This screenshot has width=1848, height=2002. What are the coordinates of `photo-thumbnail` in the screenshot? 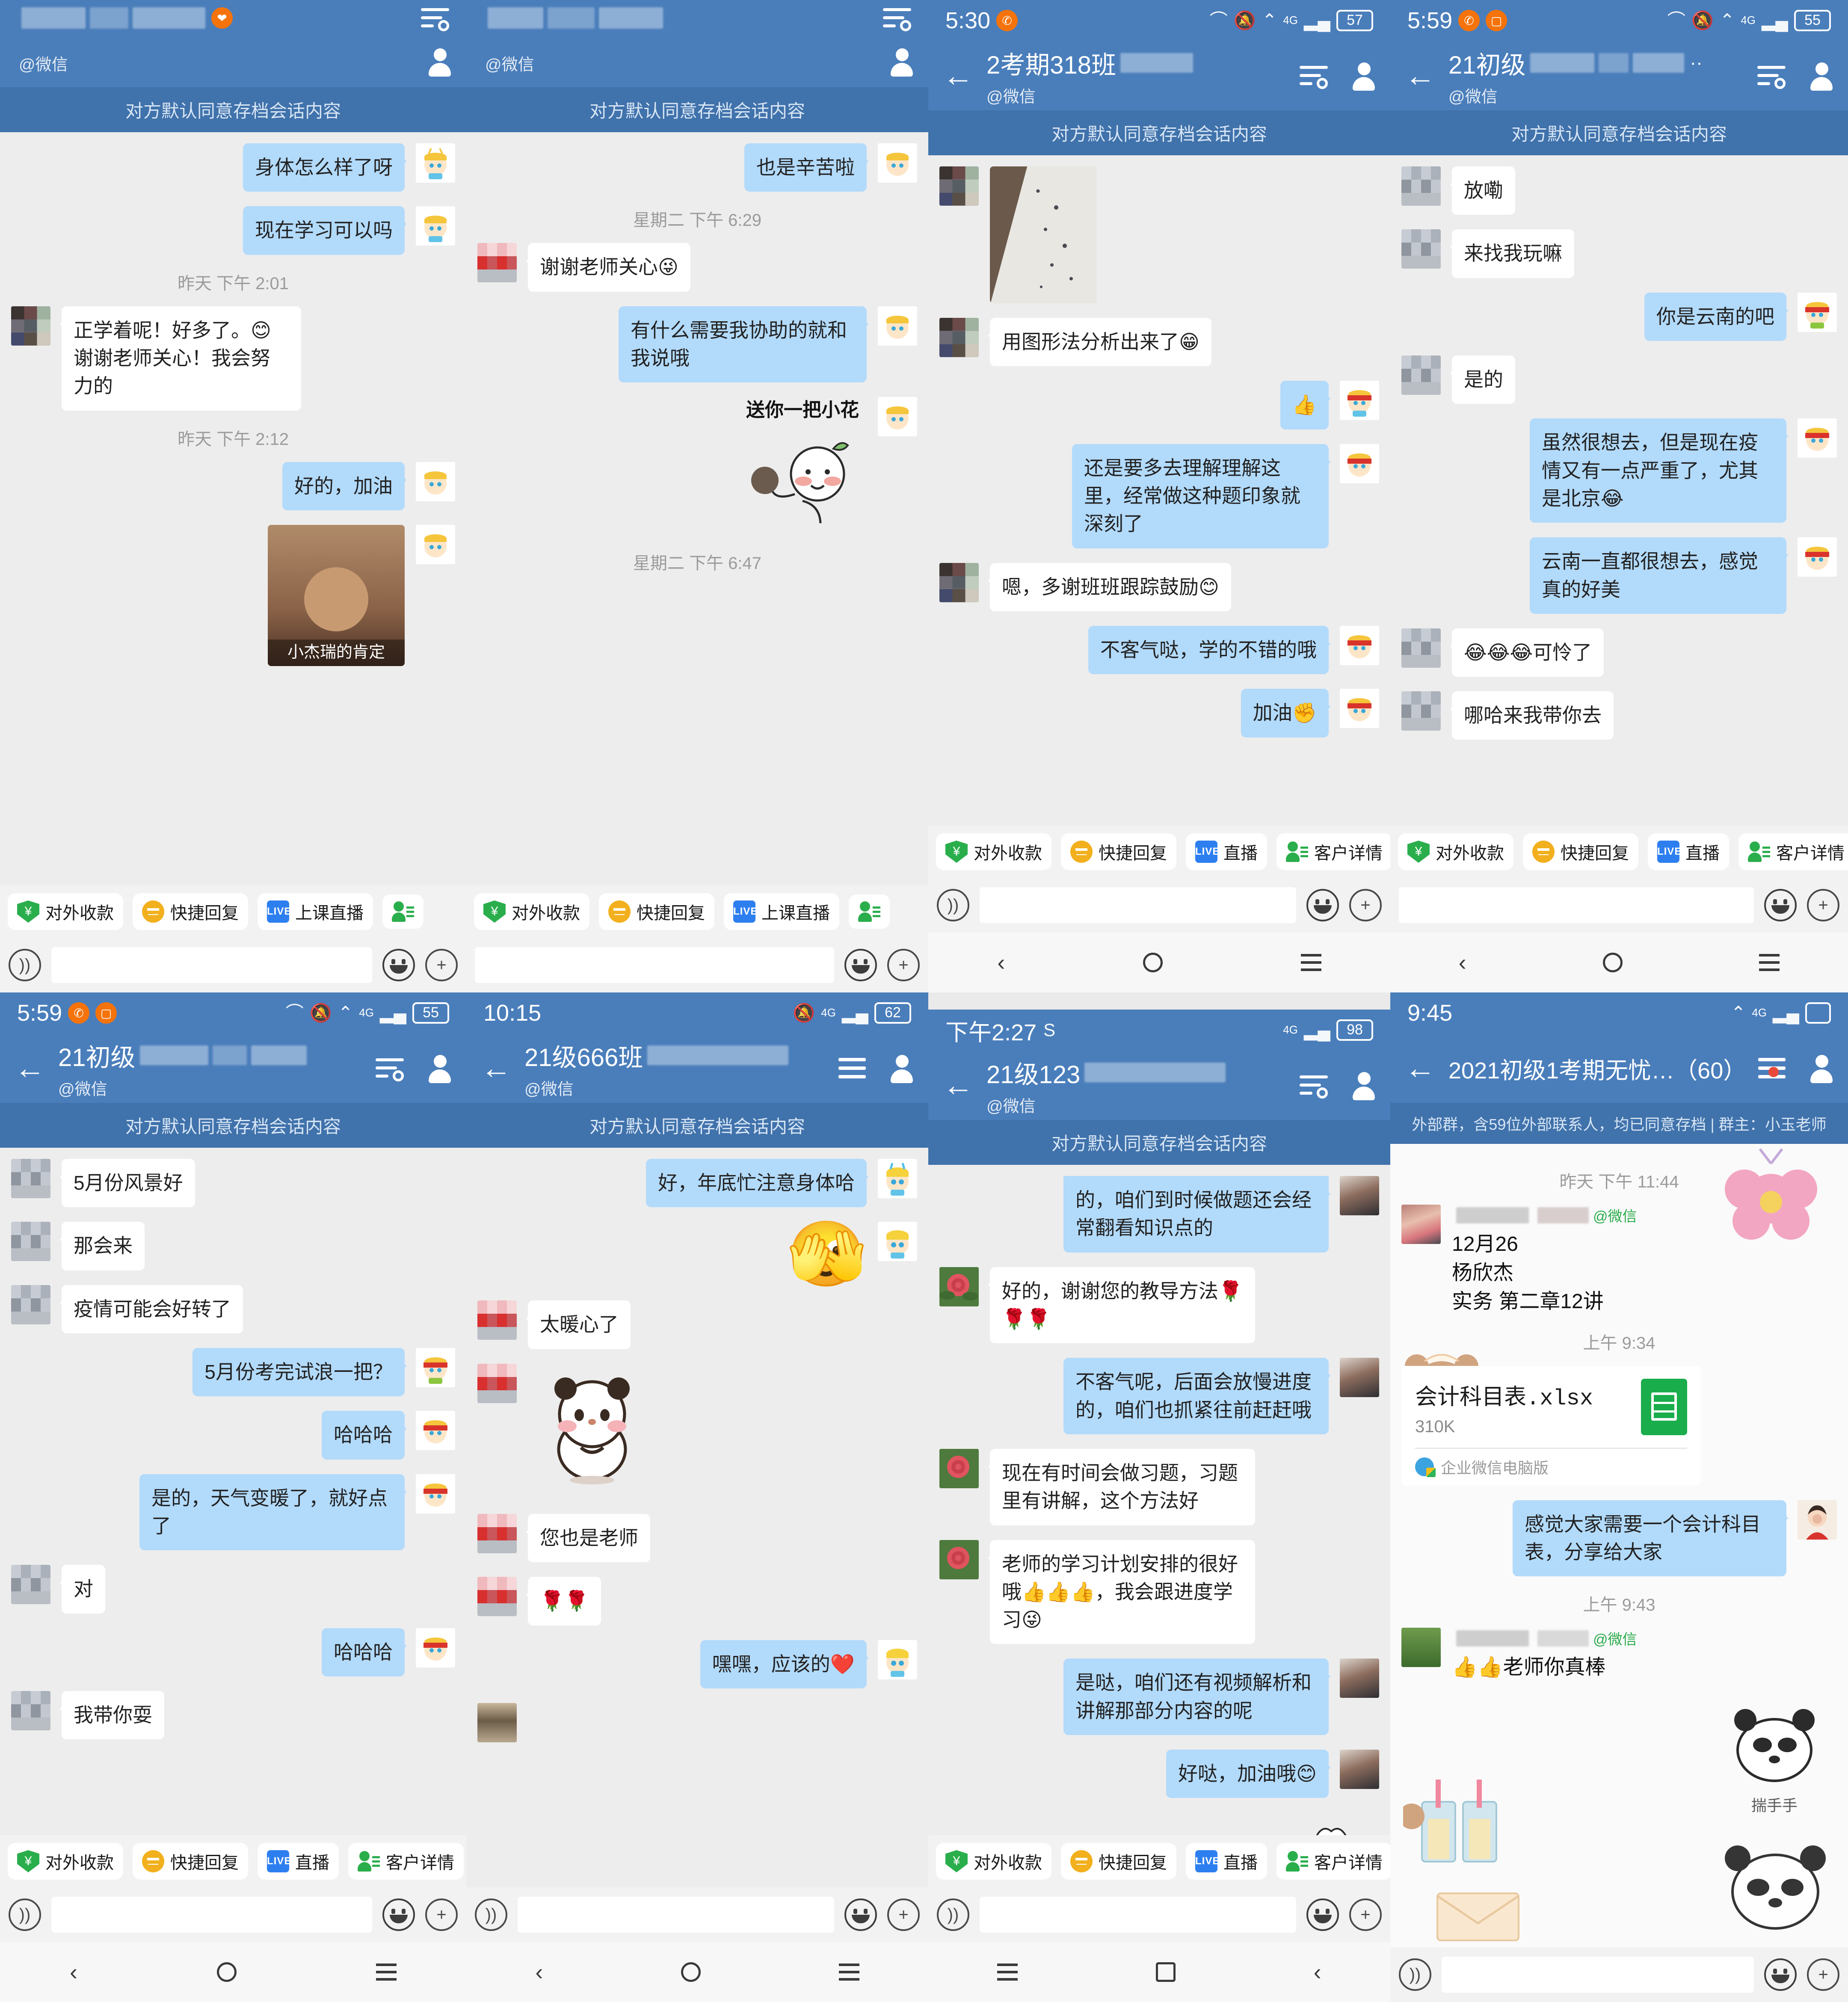 It's located at (1043, 234).